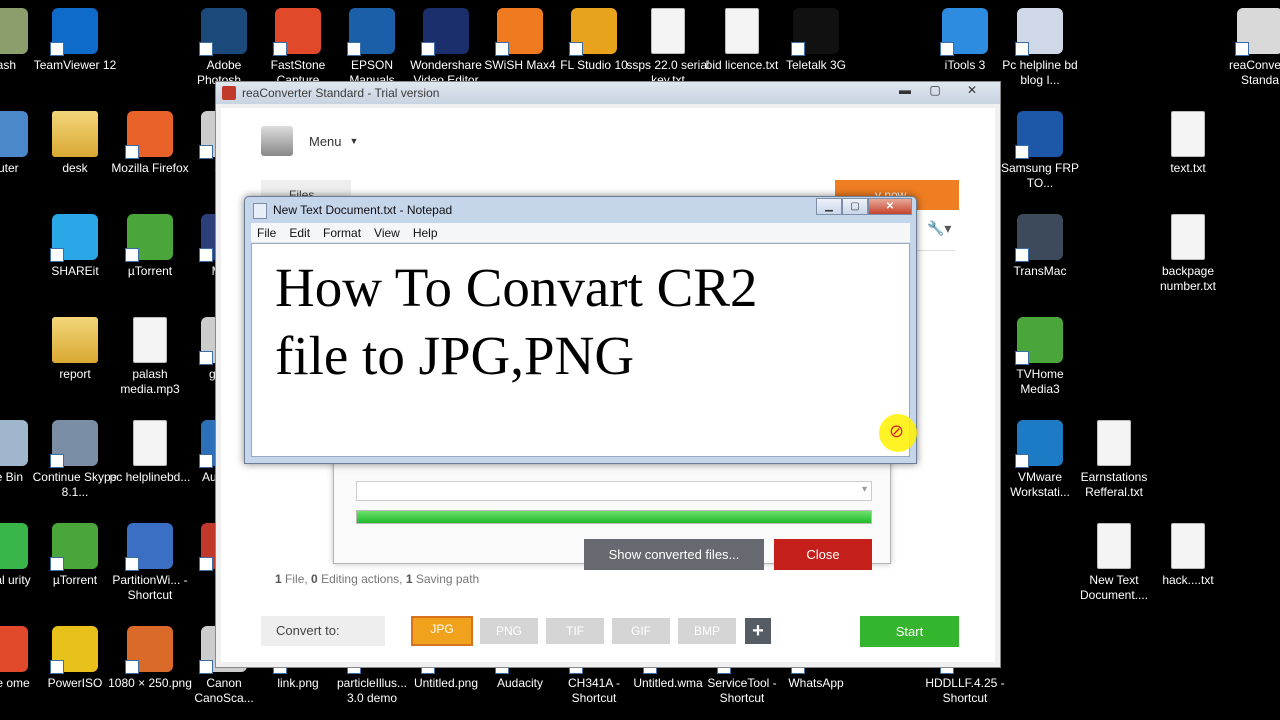  Describe the element at coordinates (362, 579) in the screenshot. I see `edit-label: Editing actions,` at that location.